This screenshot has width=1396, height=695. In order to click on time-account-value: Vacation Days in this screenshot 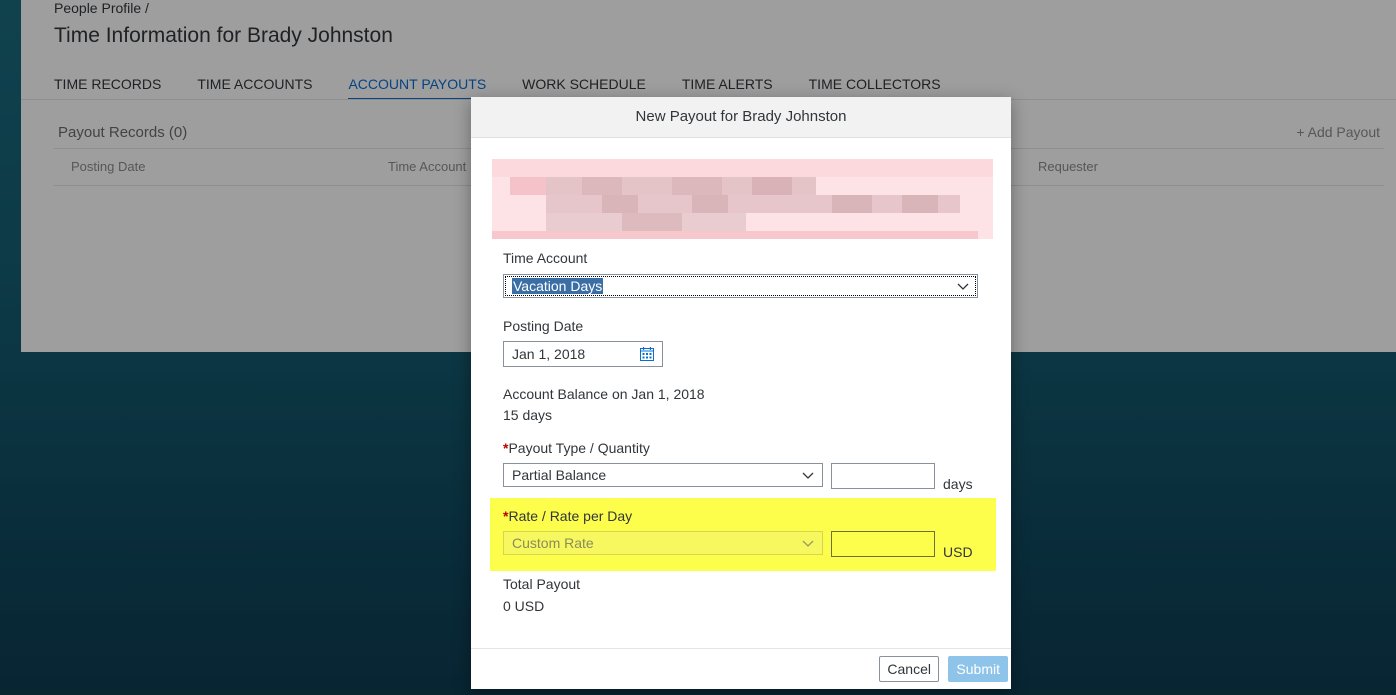, I will do `click(558, 286)`.